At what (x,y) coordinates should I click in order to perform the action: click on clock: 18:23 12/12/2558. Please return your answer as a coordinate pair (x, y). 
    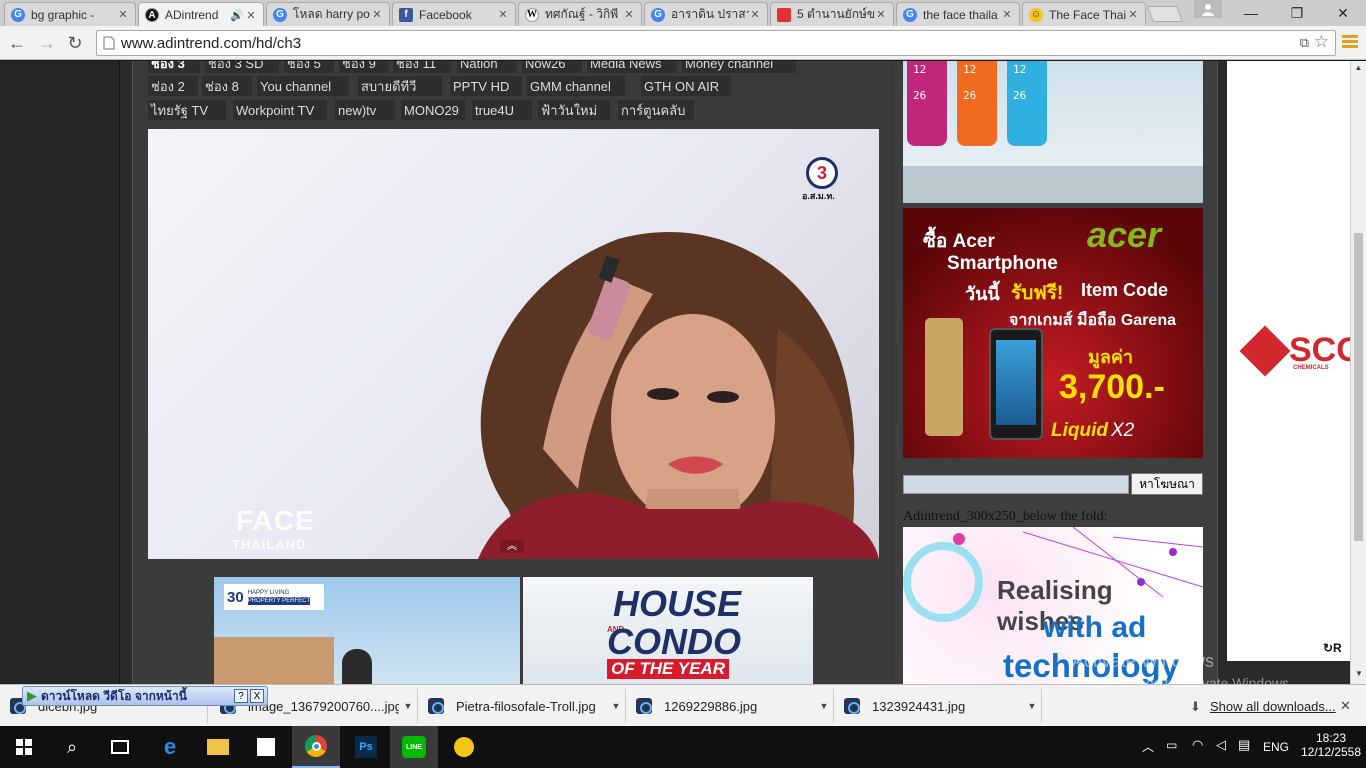
    Looking at the image, I should click on (1331, 745).